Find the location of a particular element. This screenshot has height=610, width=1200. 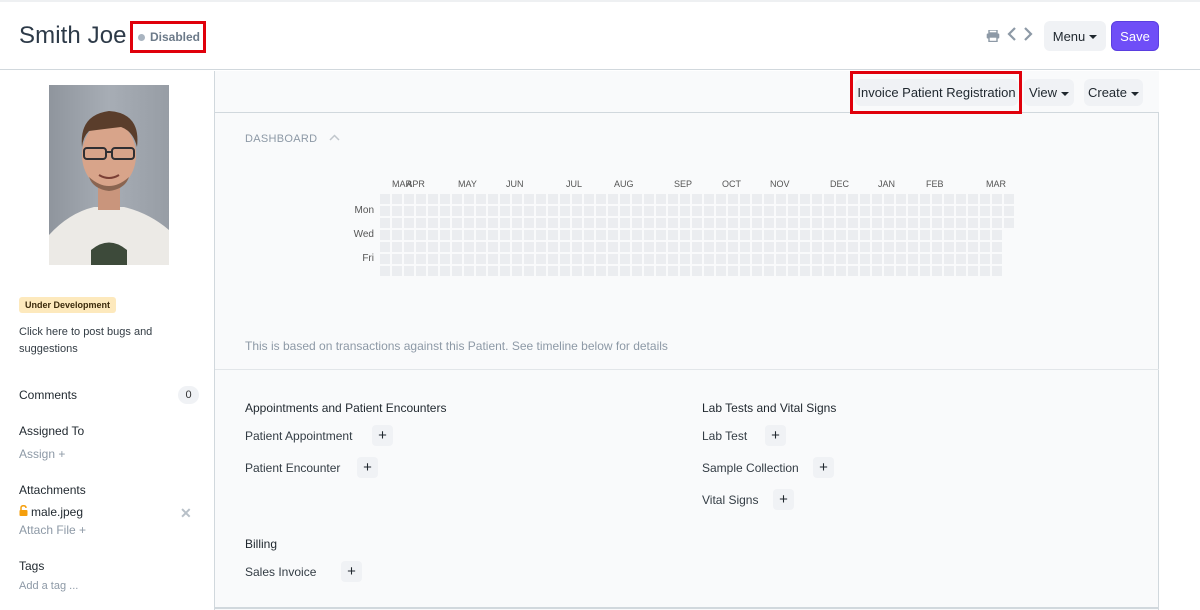

remove-attachment-icon: ✕ is located at coordinates (186, 513).